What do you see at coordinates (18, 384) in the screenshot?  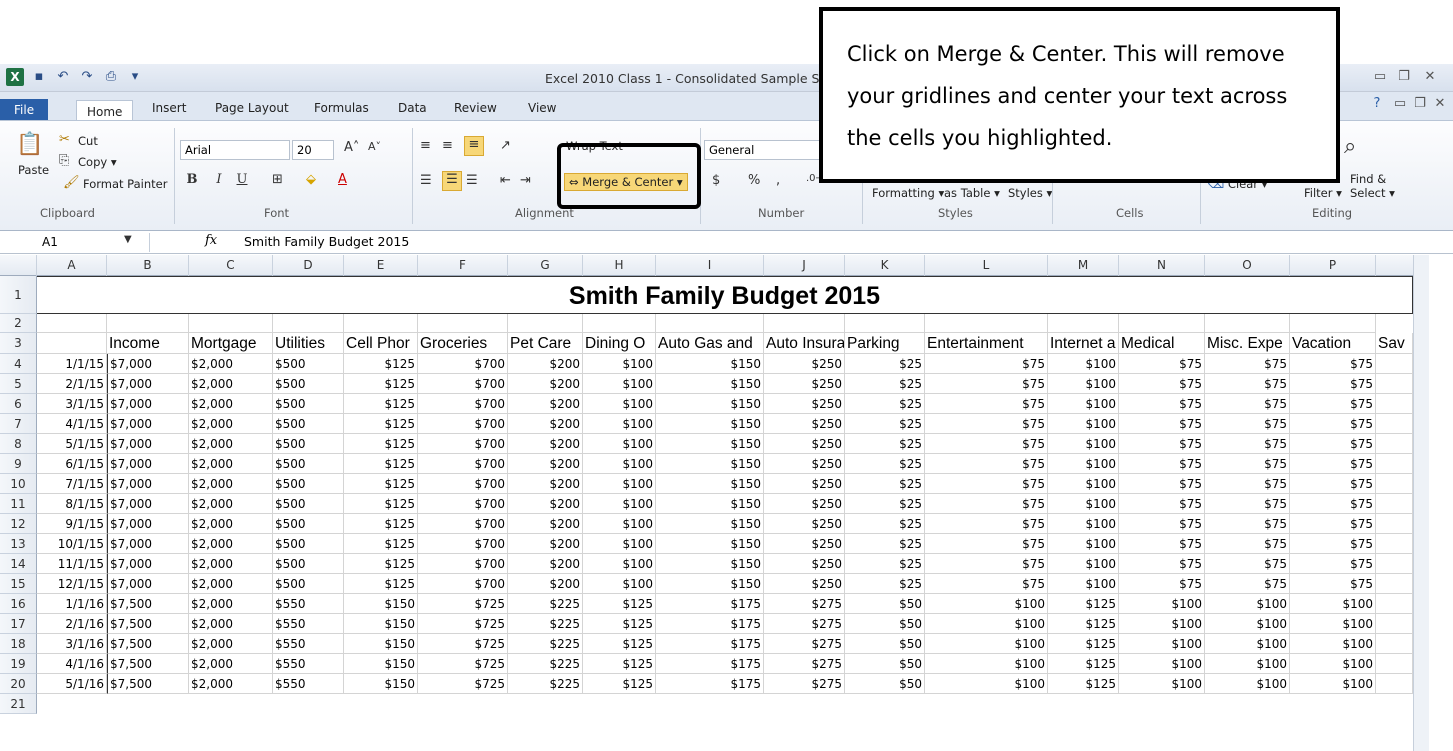 I see `row-header: 5` at bounding box center [18, 384].